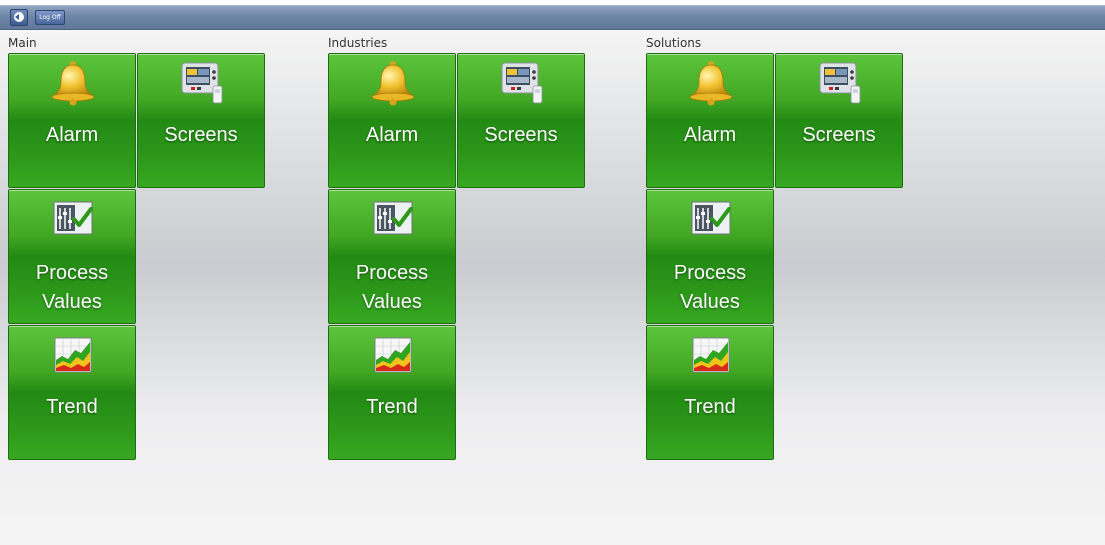  I want to click on group-title: Main, so click(22, 43).